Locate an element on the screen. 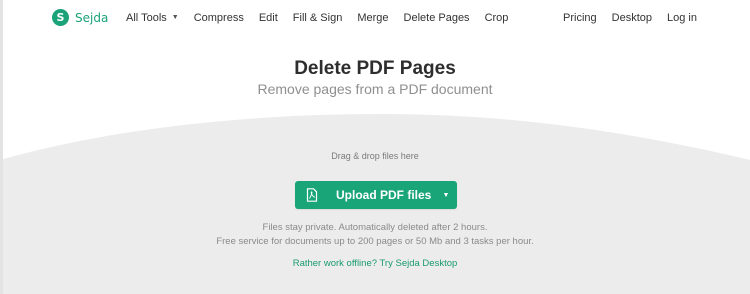 The width and height of the screenshot is (750, 294). nav-fill-sign: Fill & Sign is located at coordinates (318, 18).